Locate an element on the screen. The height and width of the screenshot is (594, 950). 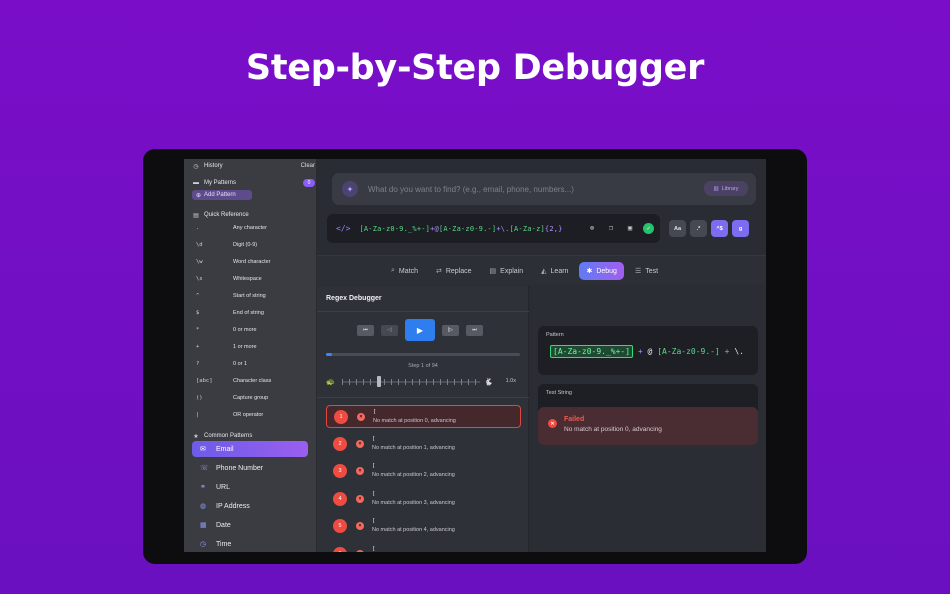
search-icon: ⌕ is located at coordinates (393, 270).